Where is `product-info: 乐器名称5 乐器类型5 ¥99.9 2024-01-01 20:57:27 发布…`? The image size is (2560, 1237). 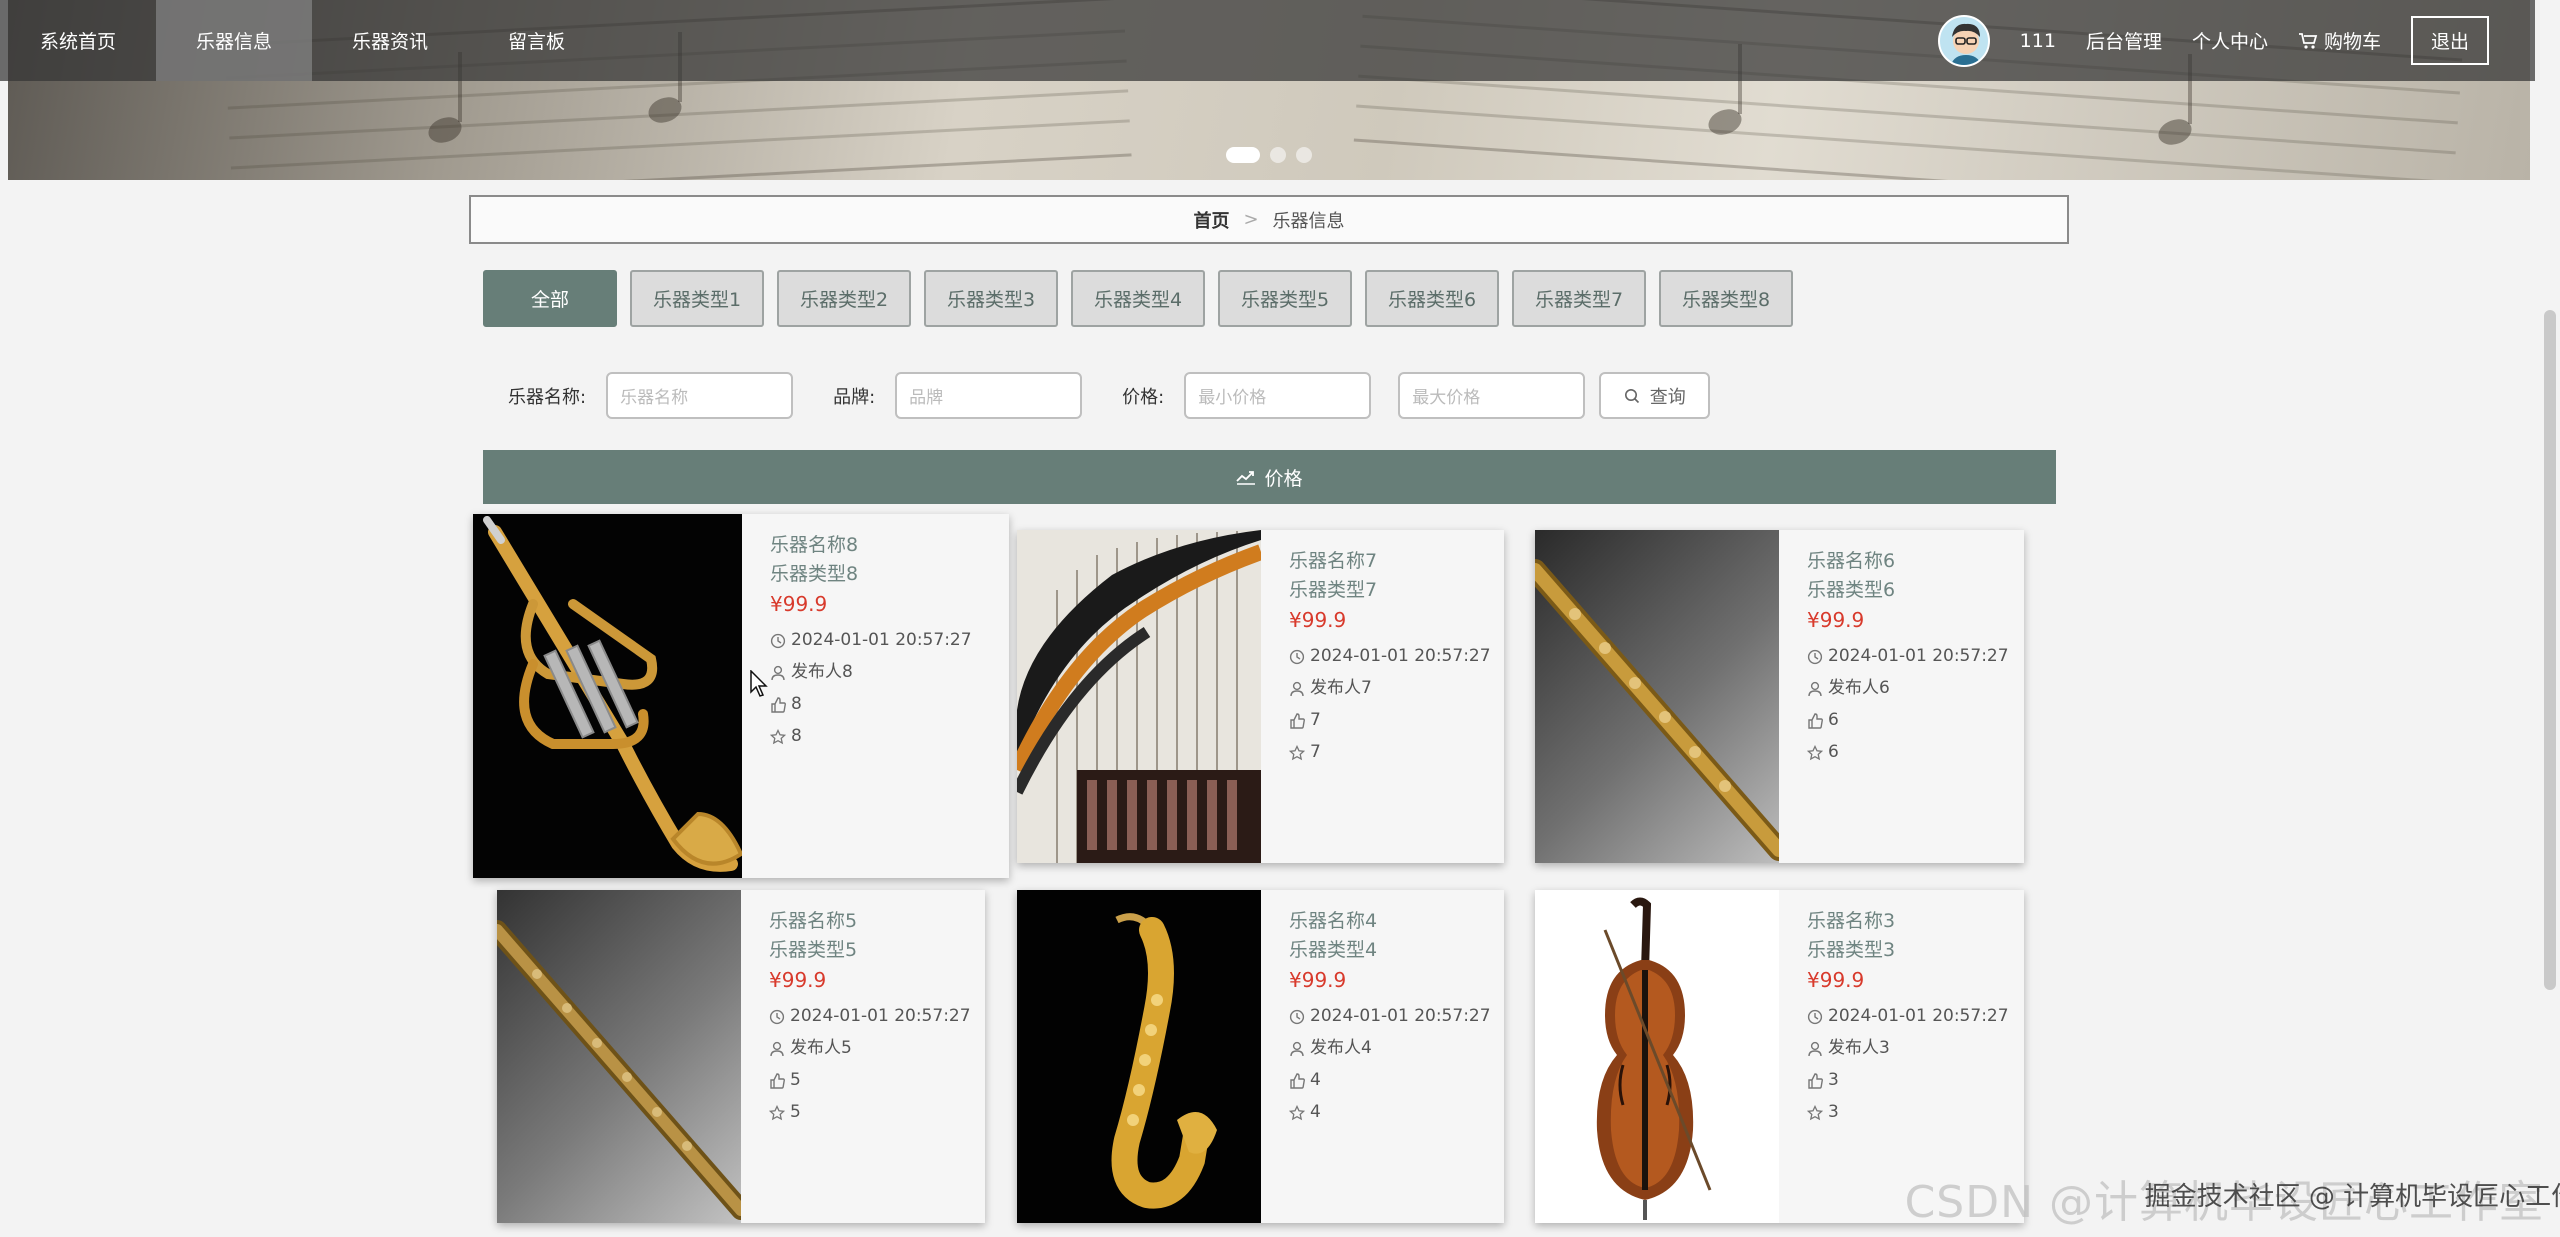 product-info: 乐器名称5 乐器类型5 ¥99.9 2024-01-01 20:57:27 发布… is located at coordinates (856, 1056).